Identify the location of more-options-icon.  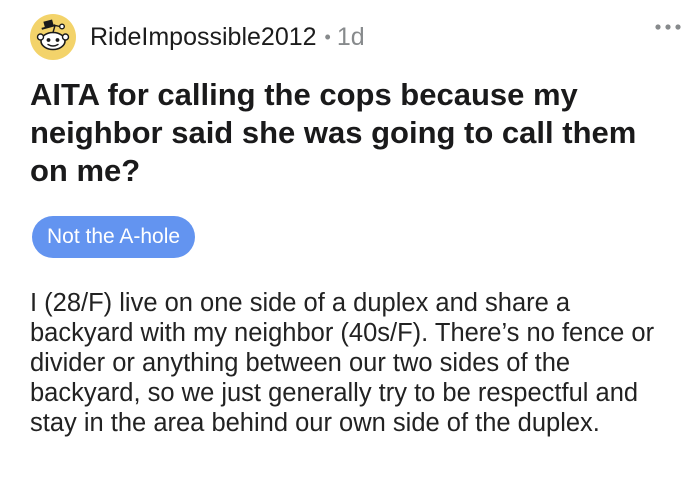
(668, 27).